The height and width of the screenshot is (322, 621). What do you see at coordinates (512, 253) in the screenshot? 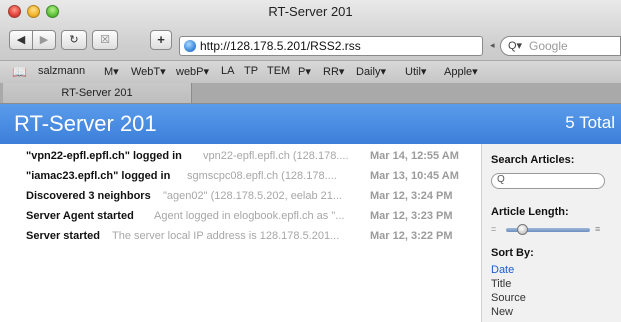
I see `sort-by-label: Sort By:` at bounding box center [512, 253].